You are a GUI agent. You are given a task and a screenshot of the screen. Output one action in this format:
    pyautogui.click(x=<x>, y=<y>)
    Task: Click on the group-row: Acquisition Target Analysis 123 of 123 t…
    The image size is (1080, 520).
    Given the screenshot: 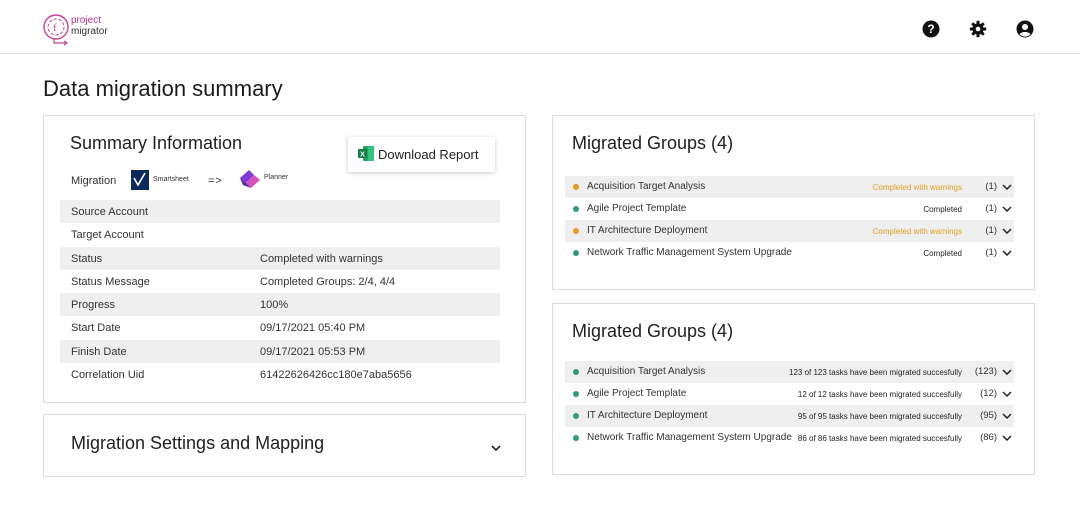 What is the action you would take?
    pyautogui.click(x=789, y=372)
    